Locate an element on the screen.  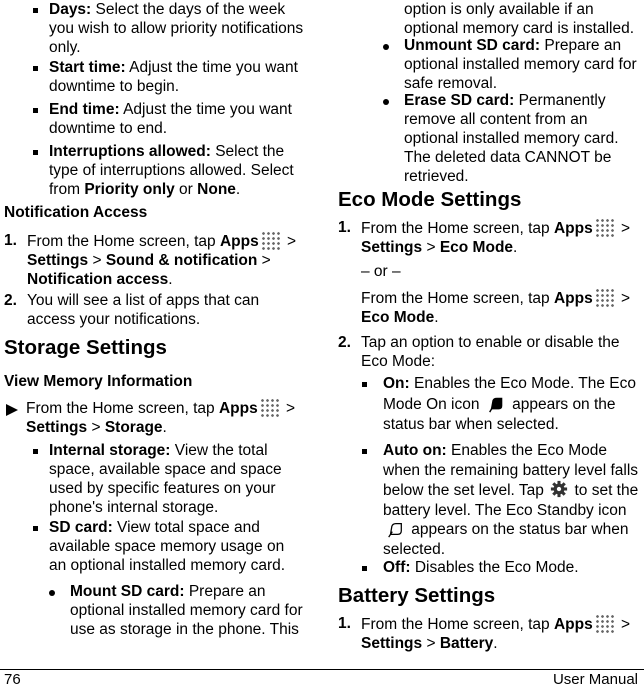
storage-settings-heading: Storage Settings is located at coordinates (85, 347).